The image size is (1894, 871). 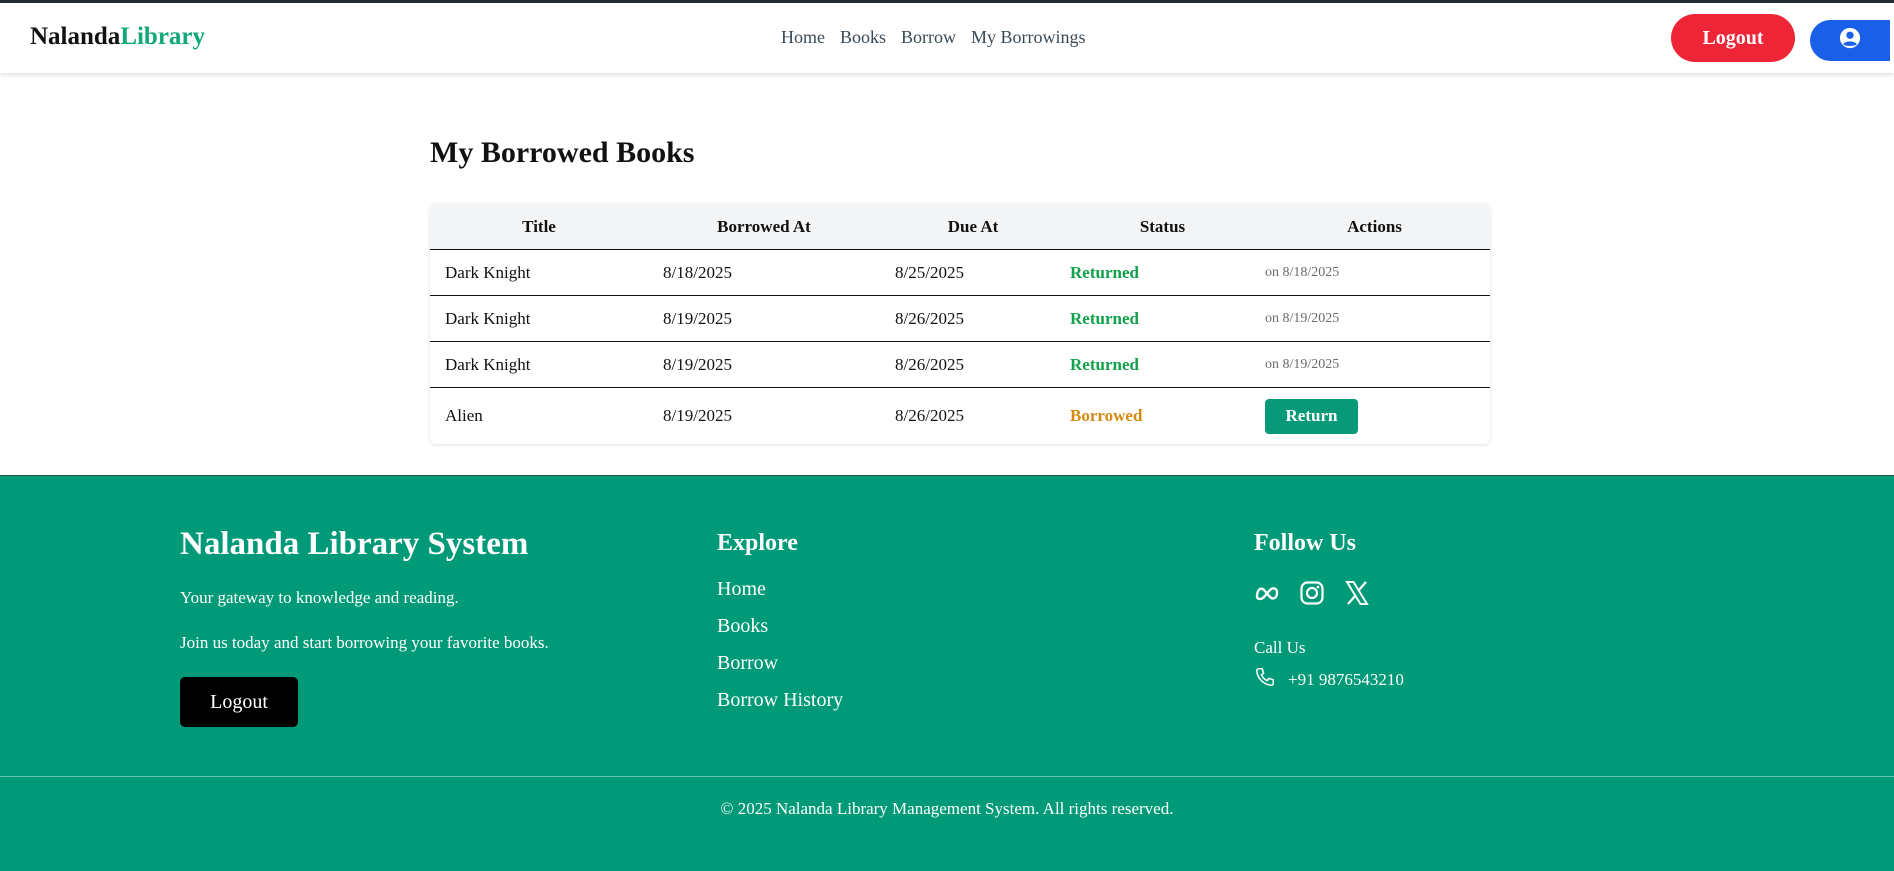 What do you see at coordinates (928, 37) in the screenshot?
I see `nav-borrow-link: Borrow` at bounding box center [928, 37].